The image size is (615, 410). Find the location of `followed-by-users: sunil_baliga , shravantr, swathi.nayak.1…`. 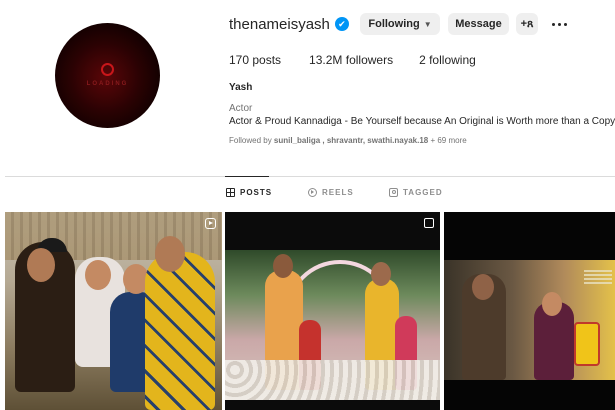

followed-by-users: sunil_baliga , shravantr, swathi.nayak.1… is located at coordinates (351, 140).